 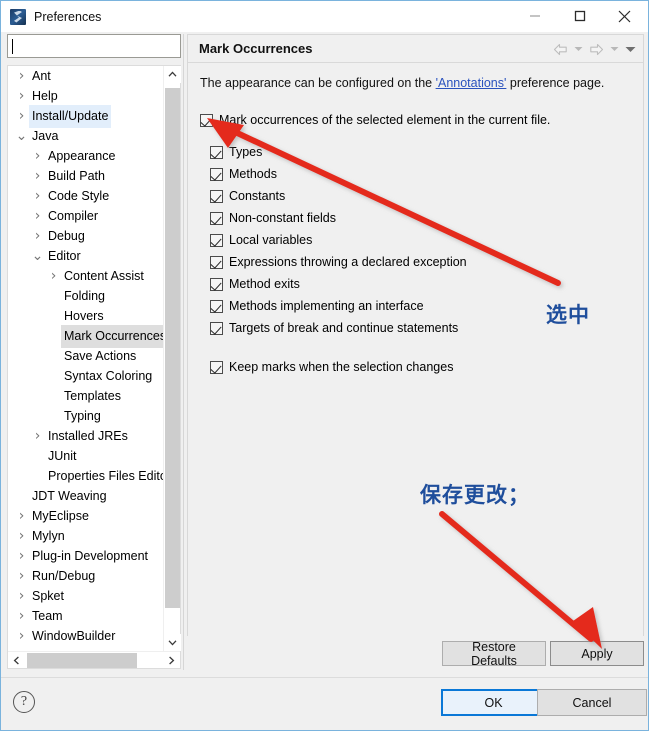 I want to click on checkbox-label: Targets of break and continue statements, so click(x=344, y=328).